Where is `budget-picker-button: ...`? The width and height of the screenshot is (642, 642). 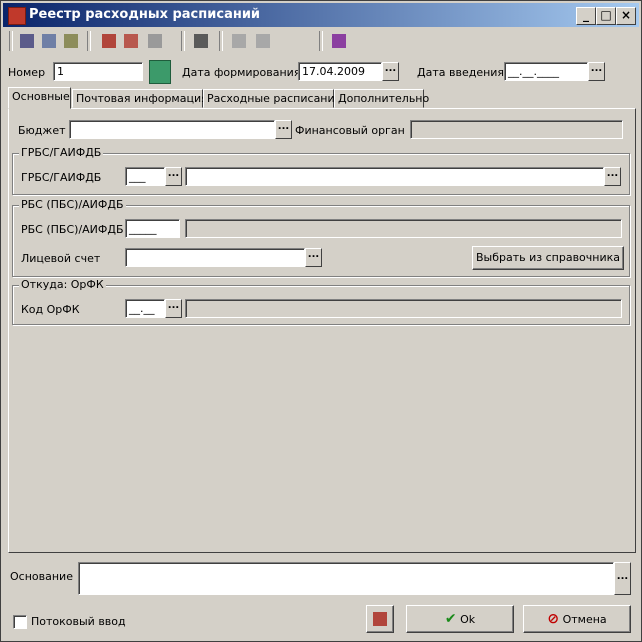 budget-picker-button: ... is located at coordinates (283, 129).